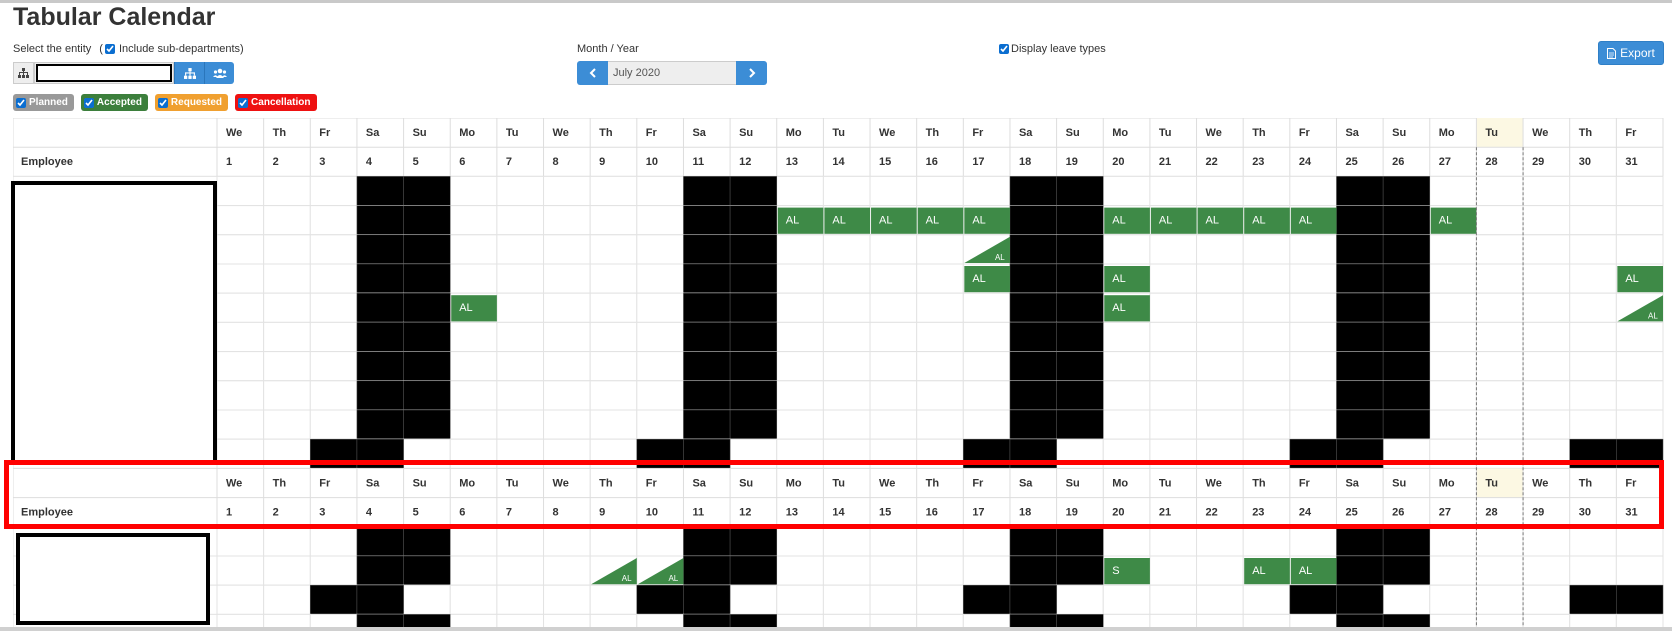 This screenshot has height=631, width=1672. What do you see at coordinates (104, 73) in the screenshot?
I see `entity-input` at bounding box center [104, 73].